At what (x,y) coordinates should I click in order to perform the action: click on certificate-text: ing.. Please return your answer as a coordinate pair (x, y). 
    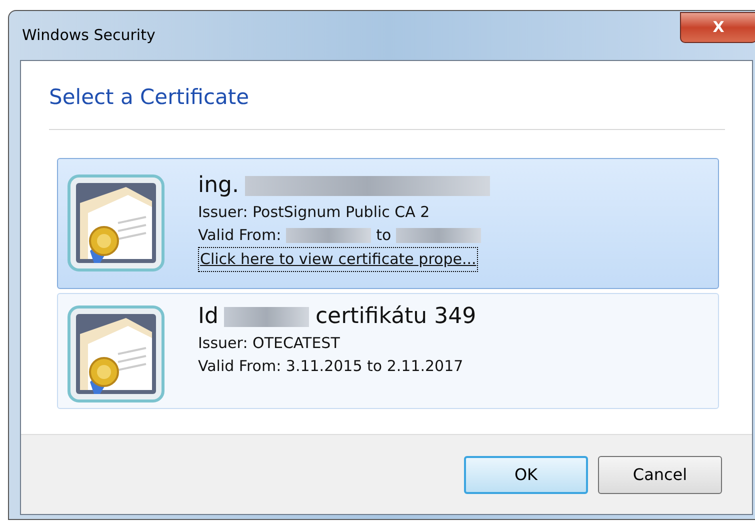
    Looking at the image, I should click on (219, 186).